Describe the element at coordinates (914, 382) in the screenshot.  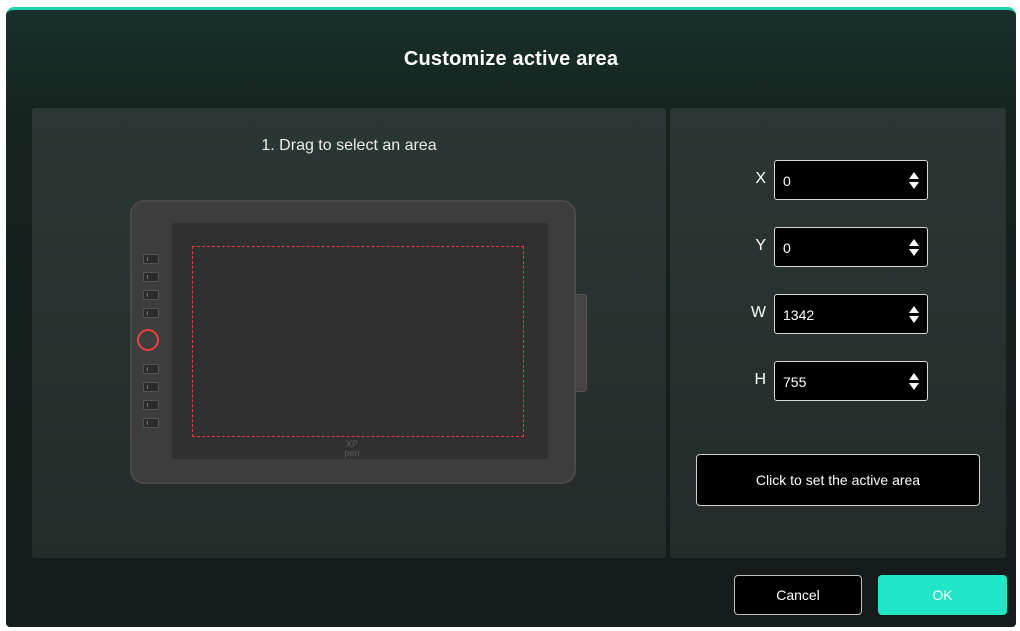
I see `h-stepper-icon` at that location.